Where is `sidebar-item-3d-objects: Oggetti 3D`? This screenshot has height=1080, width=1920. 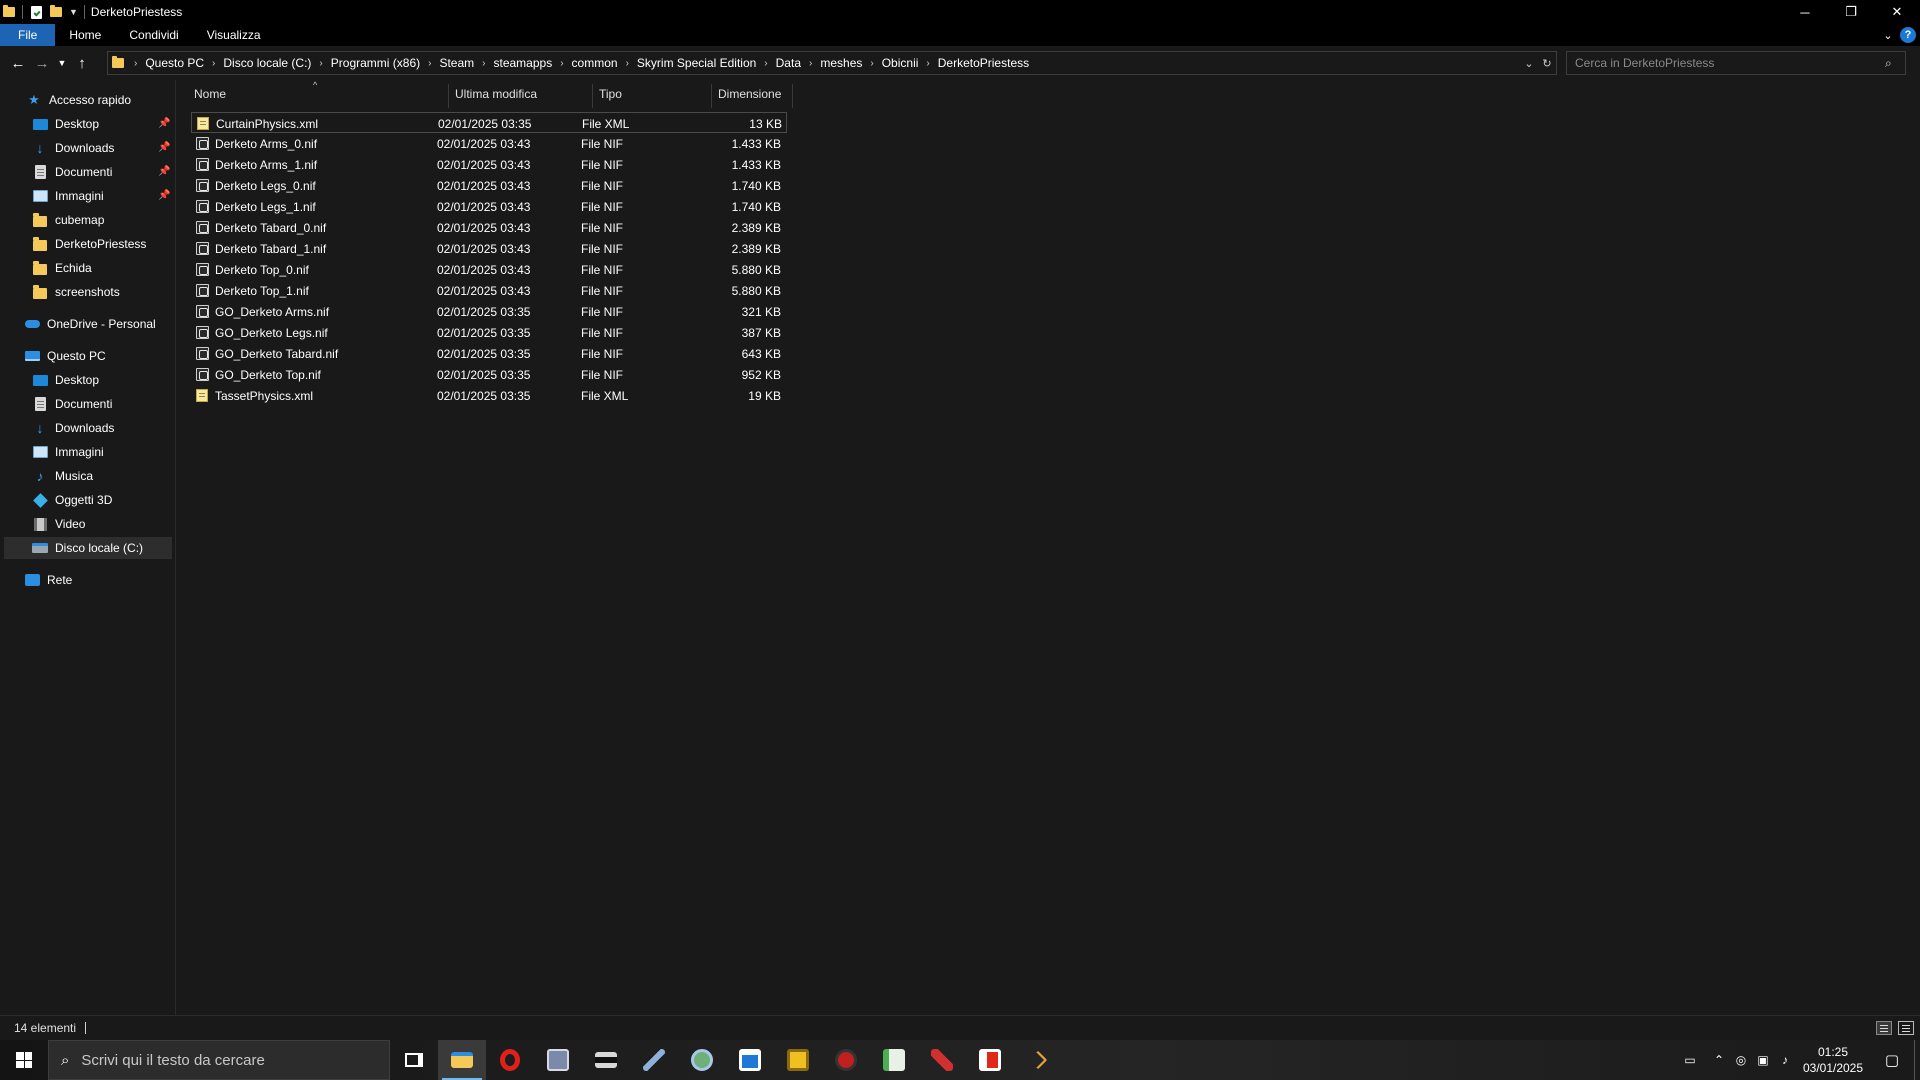 sidebar-item-3d-objects: Oggetti 3D is located at coordinates (72, 500).